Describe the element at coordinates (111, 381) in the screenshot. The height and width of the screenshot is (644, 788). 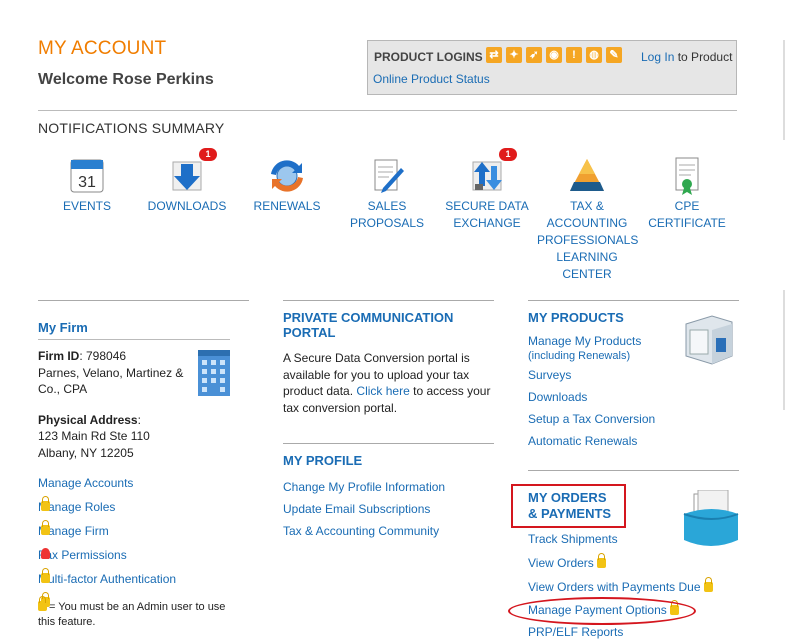
I see `firm-name: Parnes, Velano, Martinez & Co., CPA` at that location.